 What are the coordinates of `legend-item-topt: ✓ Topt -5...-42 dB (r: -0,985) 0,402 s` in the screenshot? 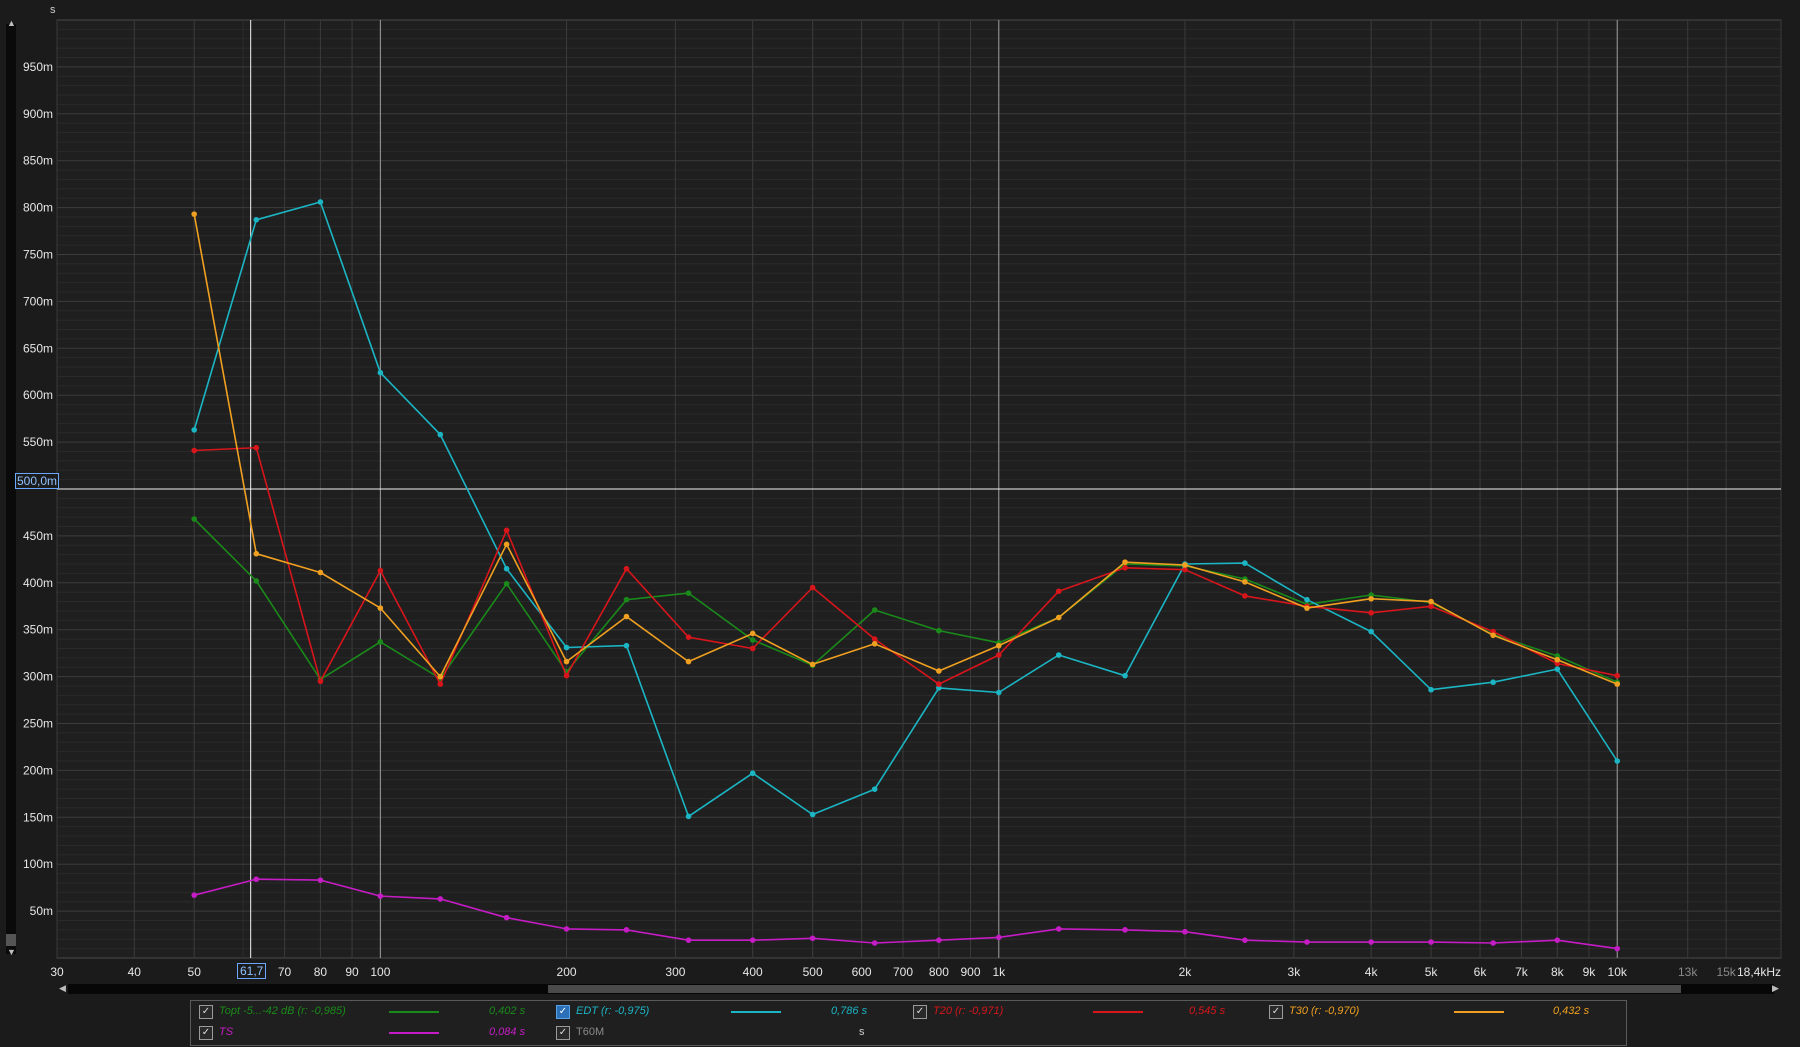 It's located at (371, 1012).